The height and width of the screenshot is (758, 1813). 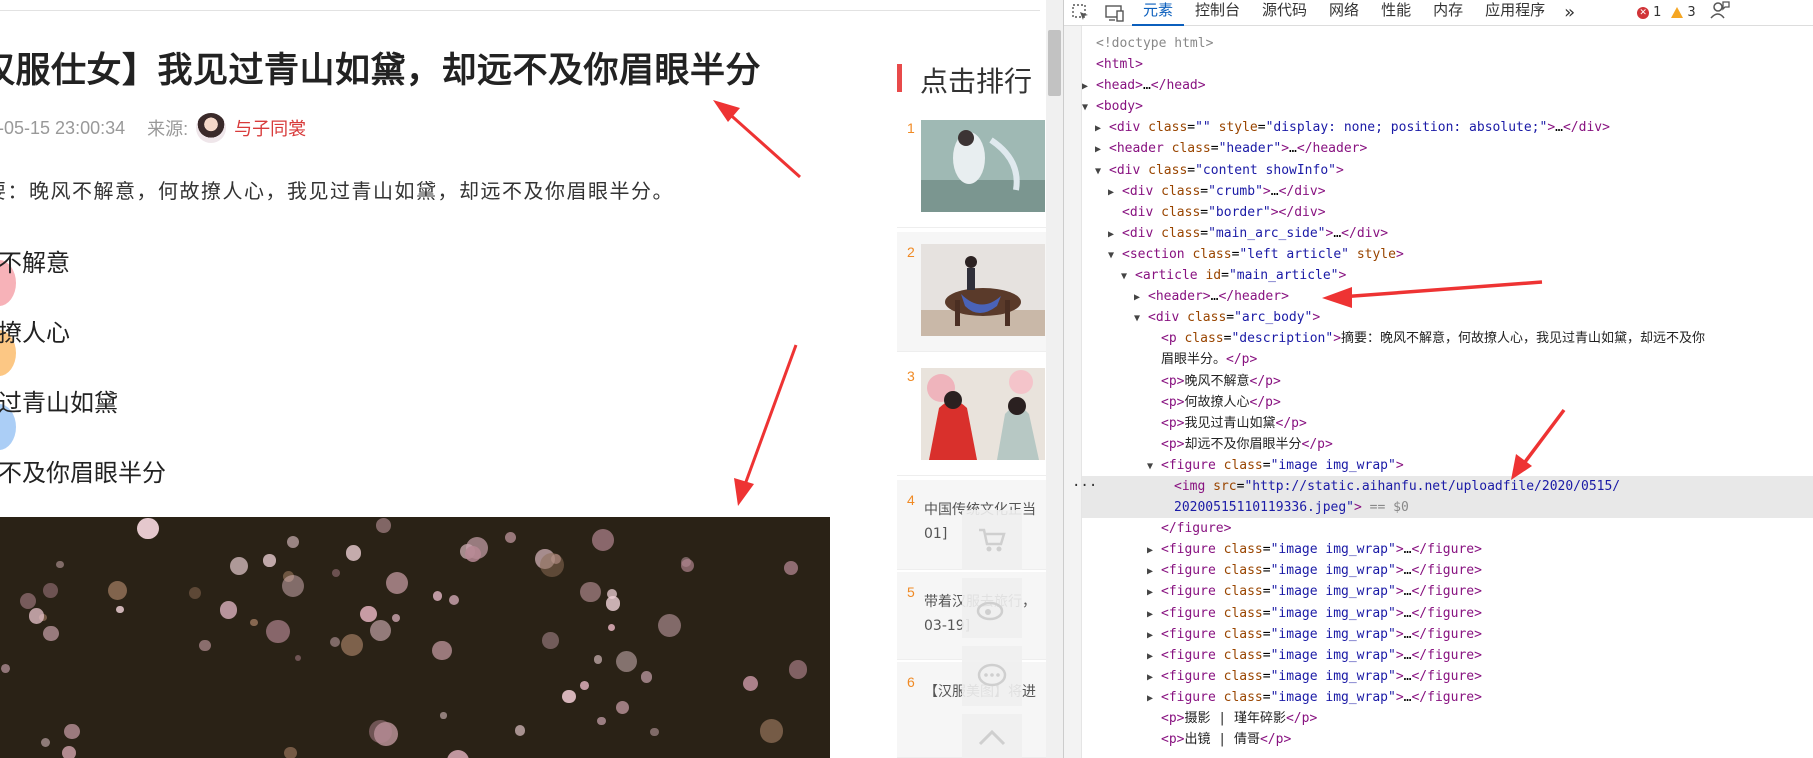 I want to click on ranking-item: 2, so click(x=972, y=292).